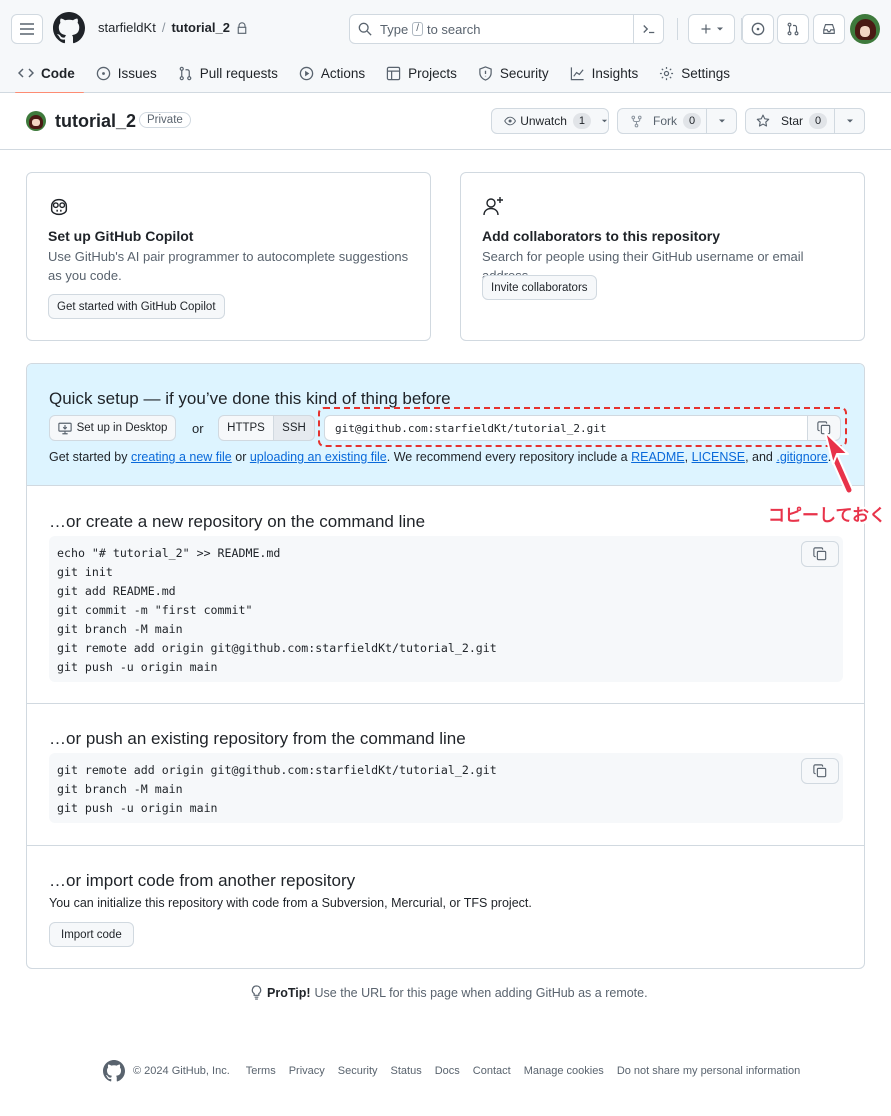  Describe the element at coordinates (27, 29) in the screenshot. I see `menu-button` at that location.